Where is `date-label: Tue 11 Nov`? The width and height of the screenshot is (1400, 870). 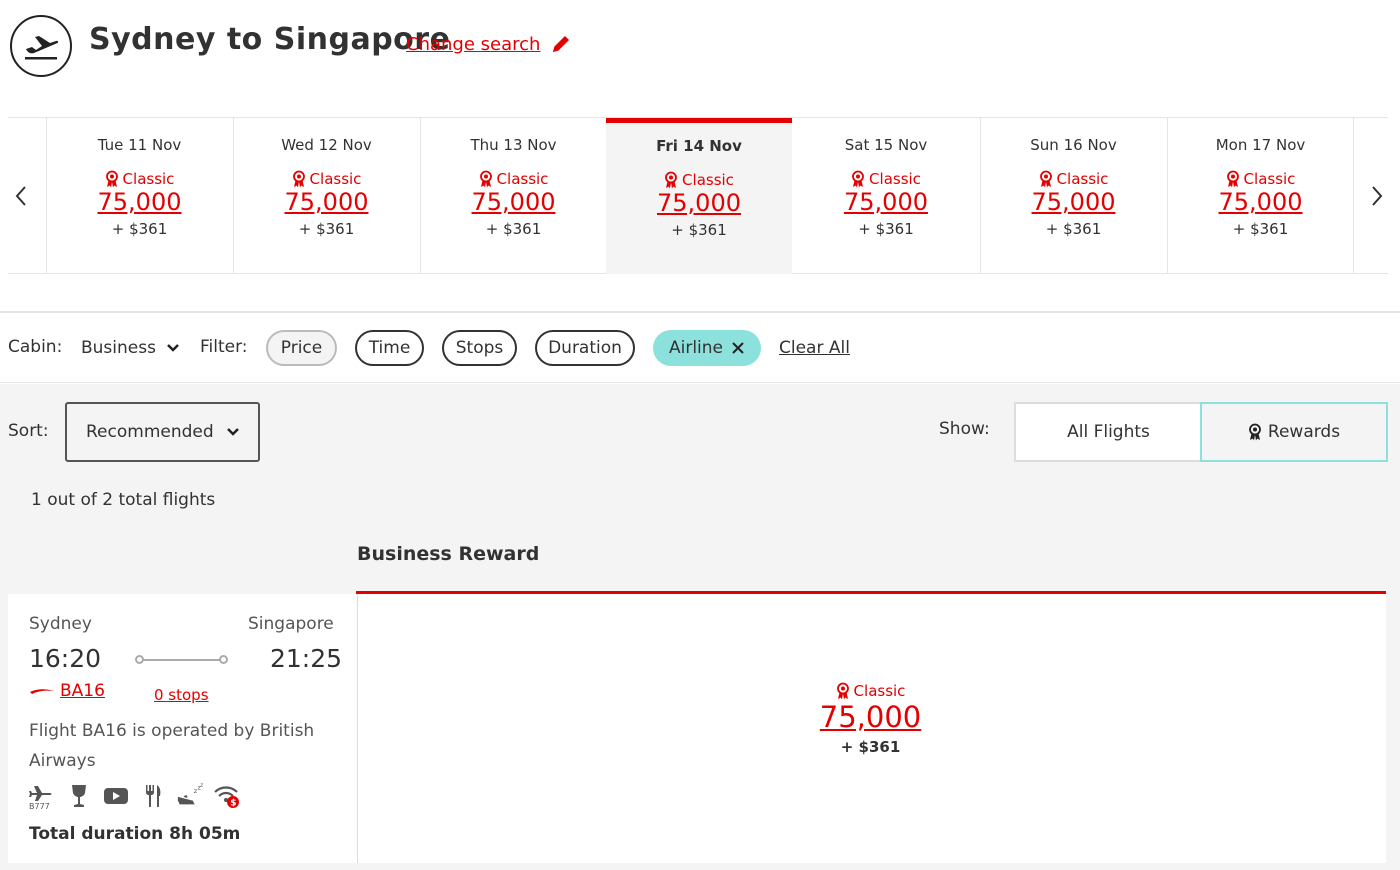 date-label: Tue 11 Nov is located at coordinates (139, 145).